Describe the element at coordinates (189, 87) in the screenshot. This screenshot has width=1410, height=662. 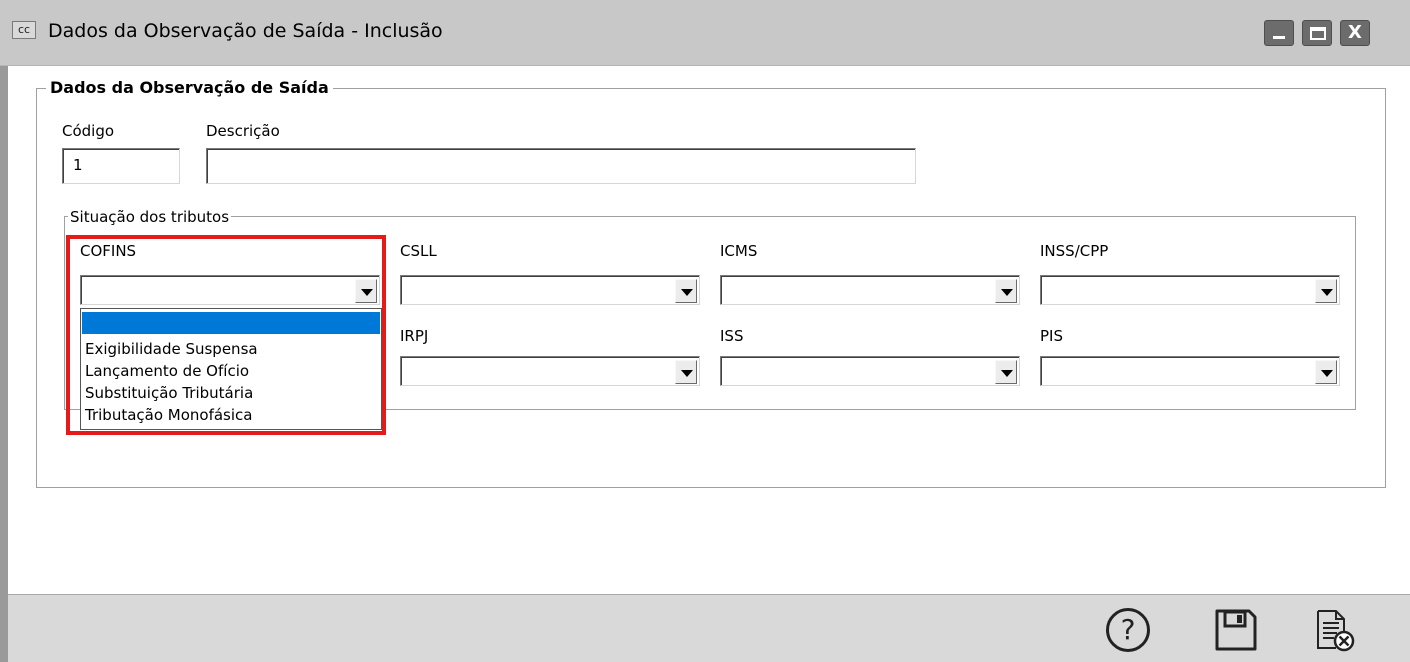
I see `observacao-group-title: Dados da Observação de Saída` at that location.